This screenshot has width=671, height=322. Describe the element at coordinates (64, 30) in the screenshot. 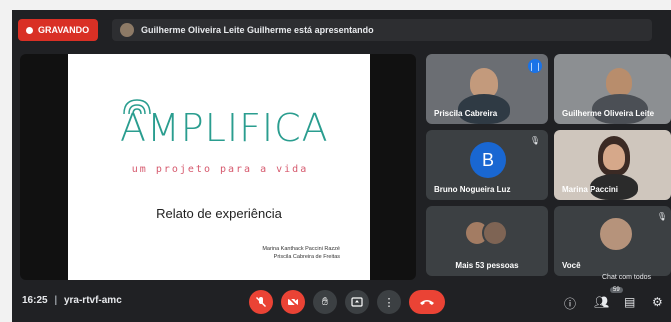

I see `recording-label: GRAVANDO` at that location.